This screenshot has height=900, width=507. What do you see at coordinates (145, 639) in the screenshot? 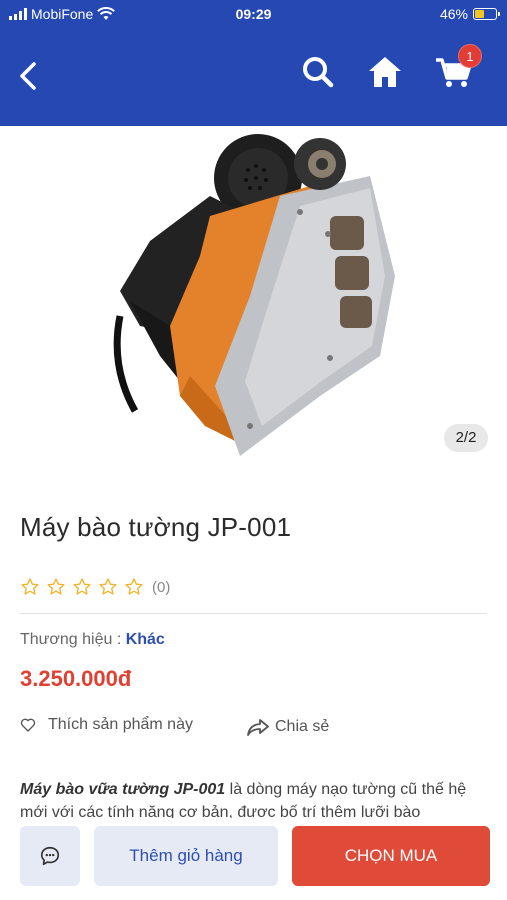
I see `brand-value-link: Khác` at bounding box center [145, 639].